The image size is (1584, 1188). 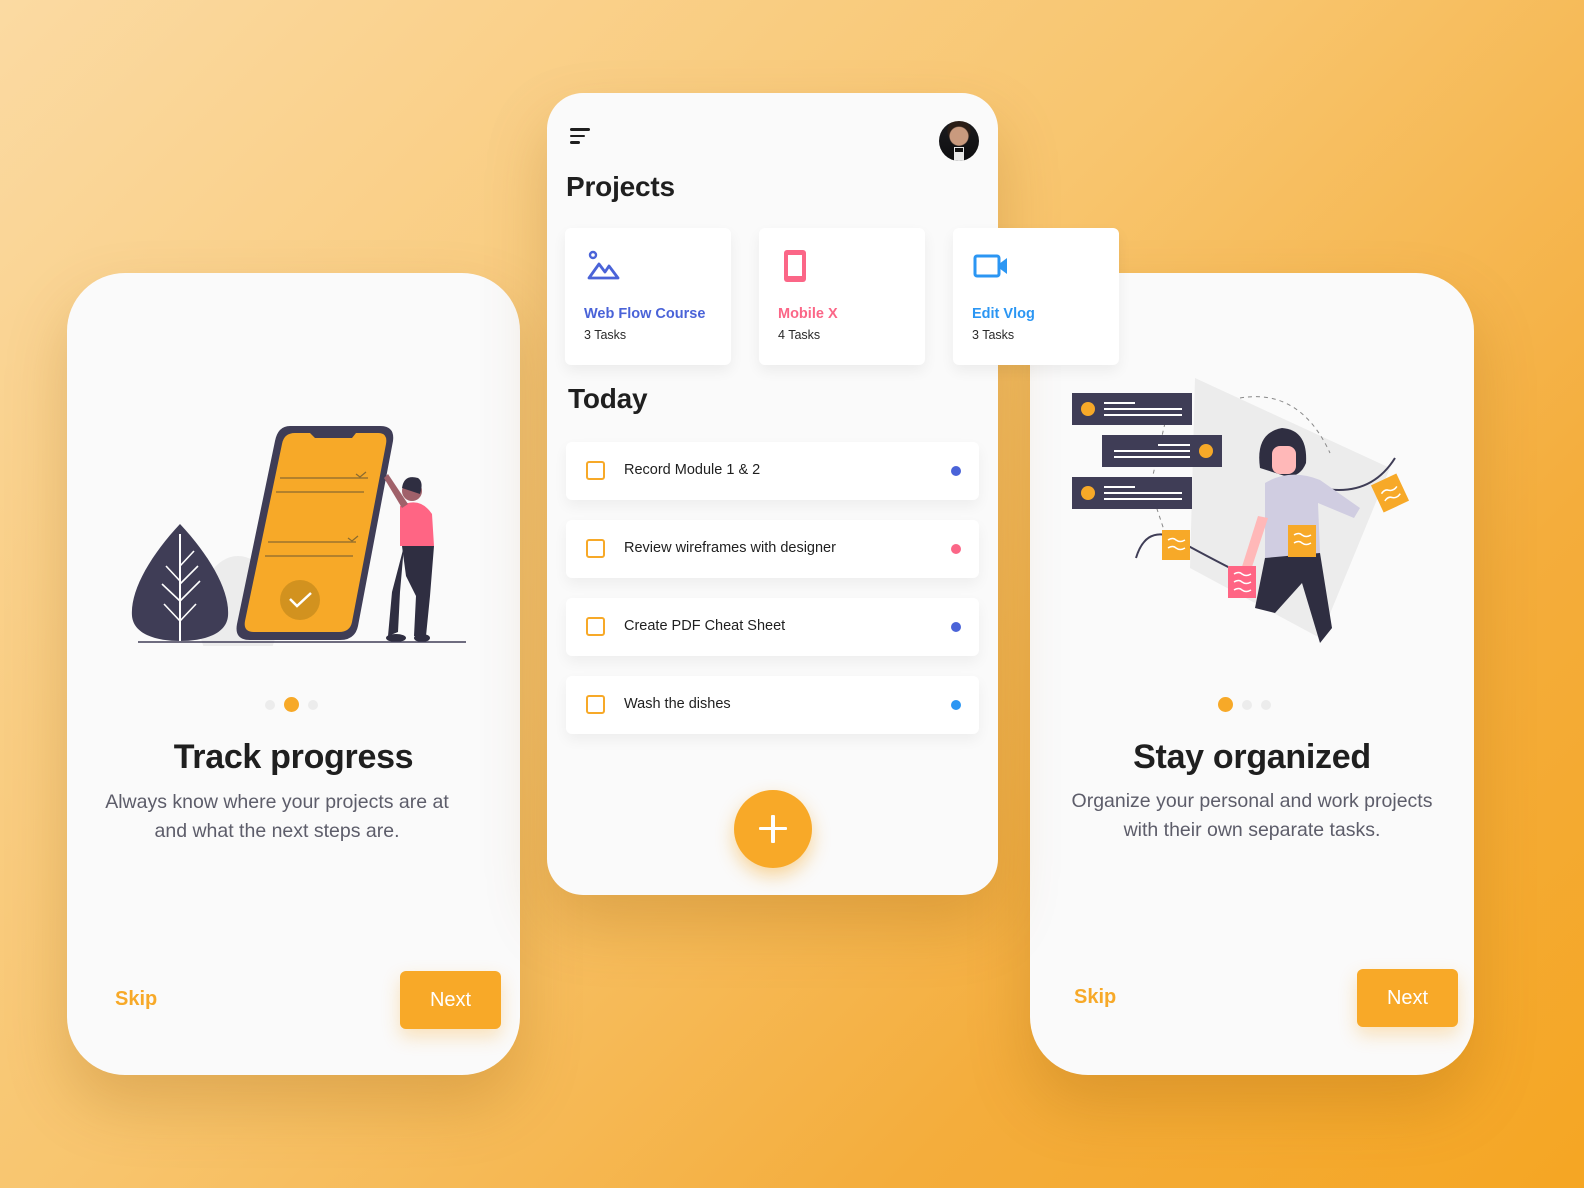 I want to click on task-item: Review wireframes with designer, so click(x=772, y=549).